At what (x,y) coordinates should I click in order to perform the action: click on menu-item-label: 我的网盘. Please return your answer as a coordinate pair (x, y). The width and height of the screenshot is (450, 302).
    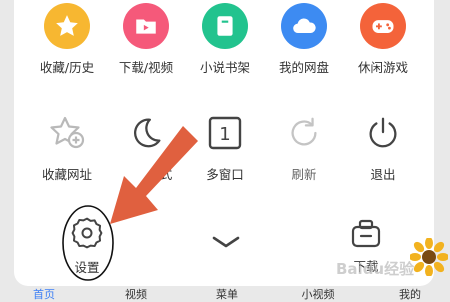
    Looking at the image, I should click on (303, 67).